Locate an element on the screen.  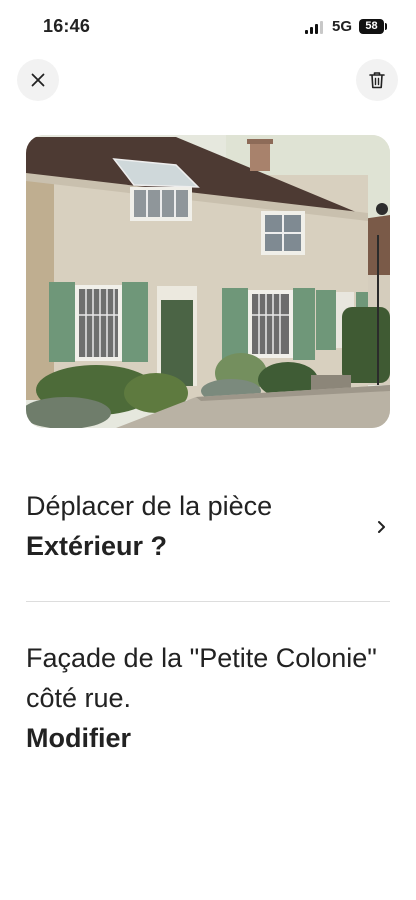
battery-tip is located at coordinates (386, 26).